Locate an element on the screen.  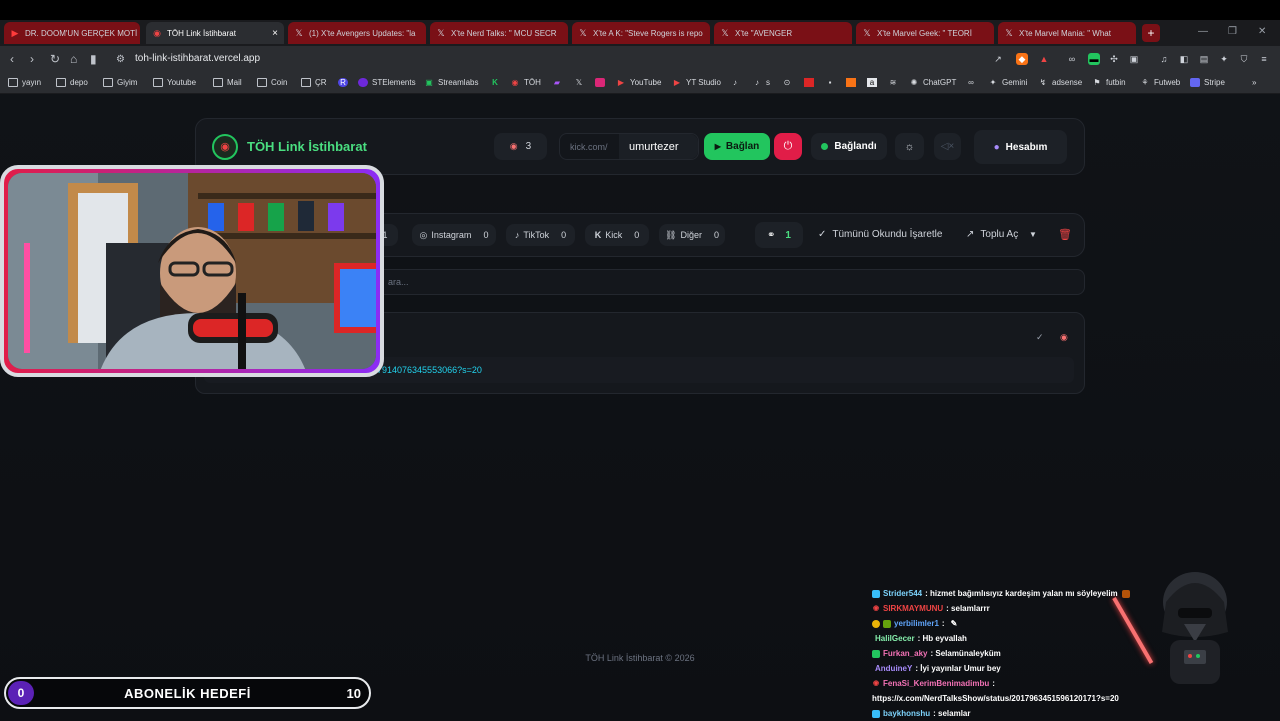
bookmark-link: STElements is located at coordinates (387, 82).